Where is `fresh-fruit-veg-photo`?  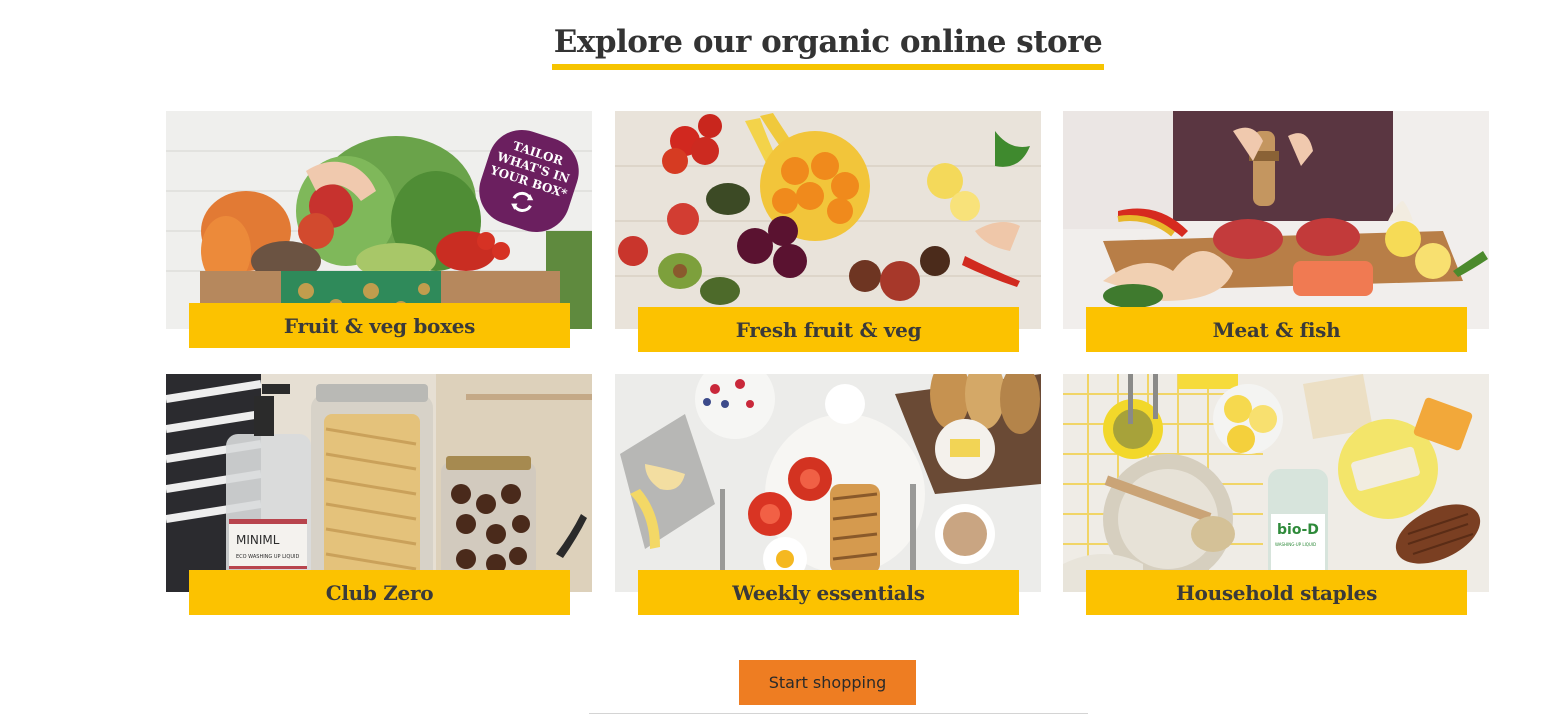 fresh-fruit-veg-photo is located at coordinates (828, 220).